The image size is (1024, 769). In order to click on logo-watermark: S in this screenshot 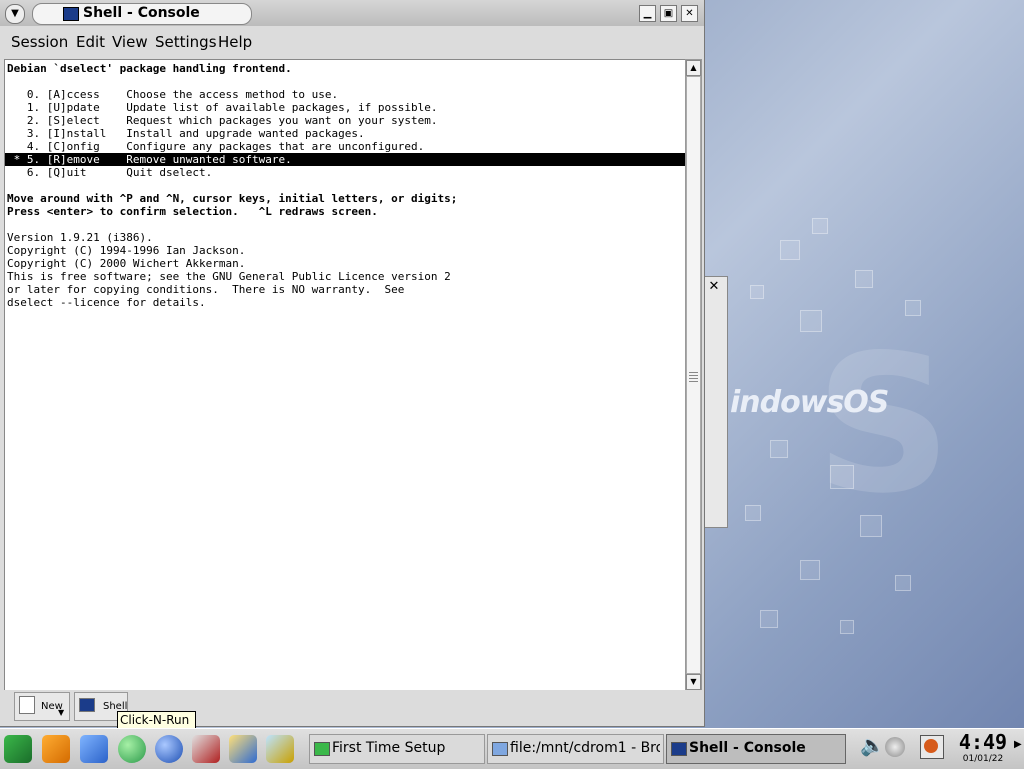, I will do `click(883, 424)`.